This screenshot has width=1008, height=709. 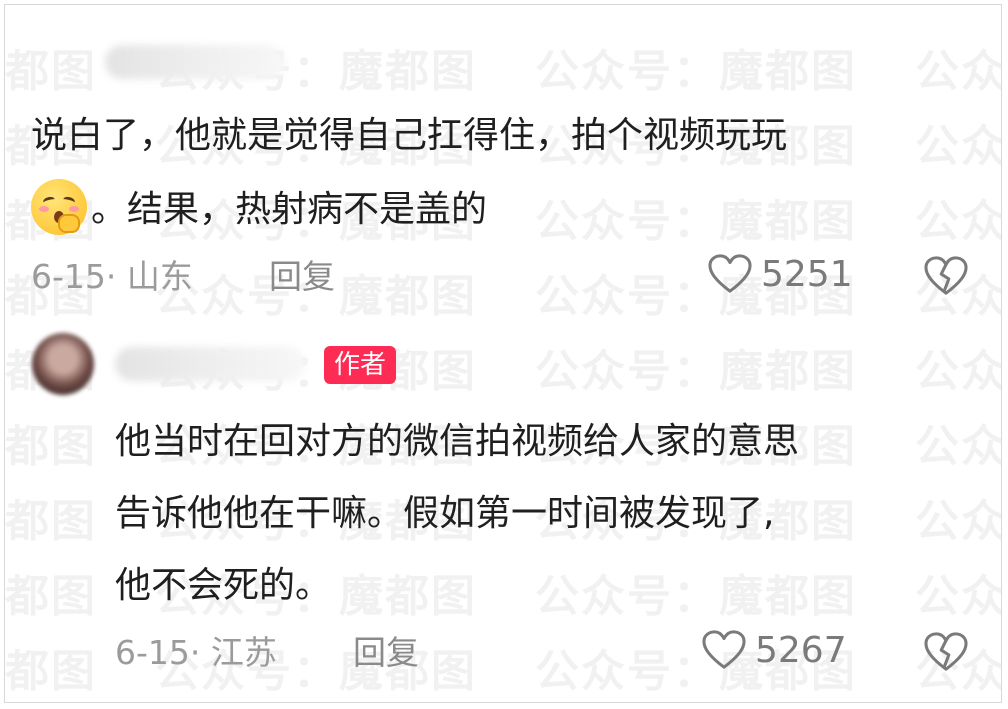 I want to click on avatar, so click(x=63, y=364).